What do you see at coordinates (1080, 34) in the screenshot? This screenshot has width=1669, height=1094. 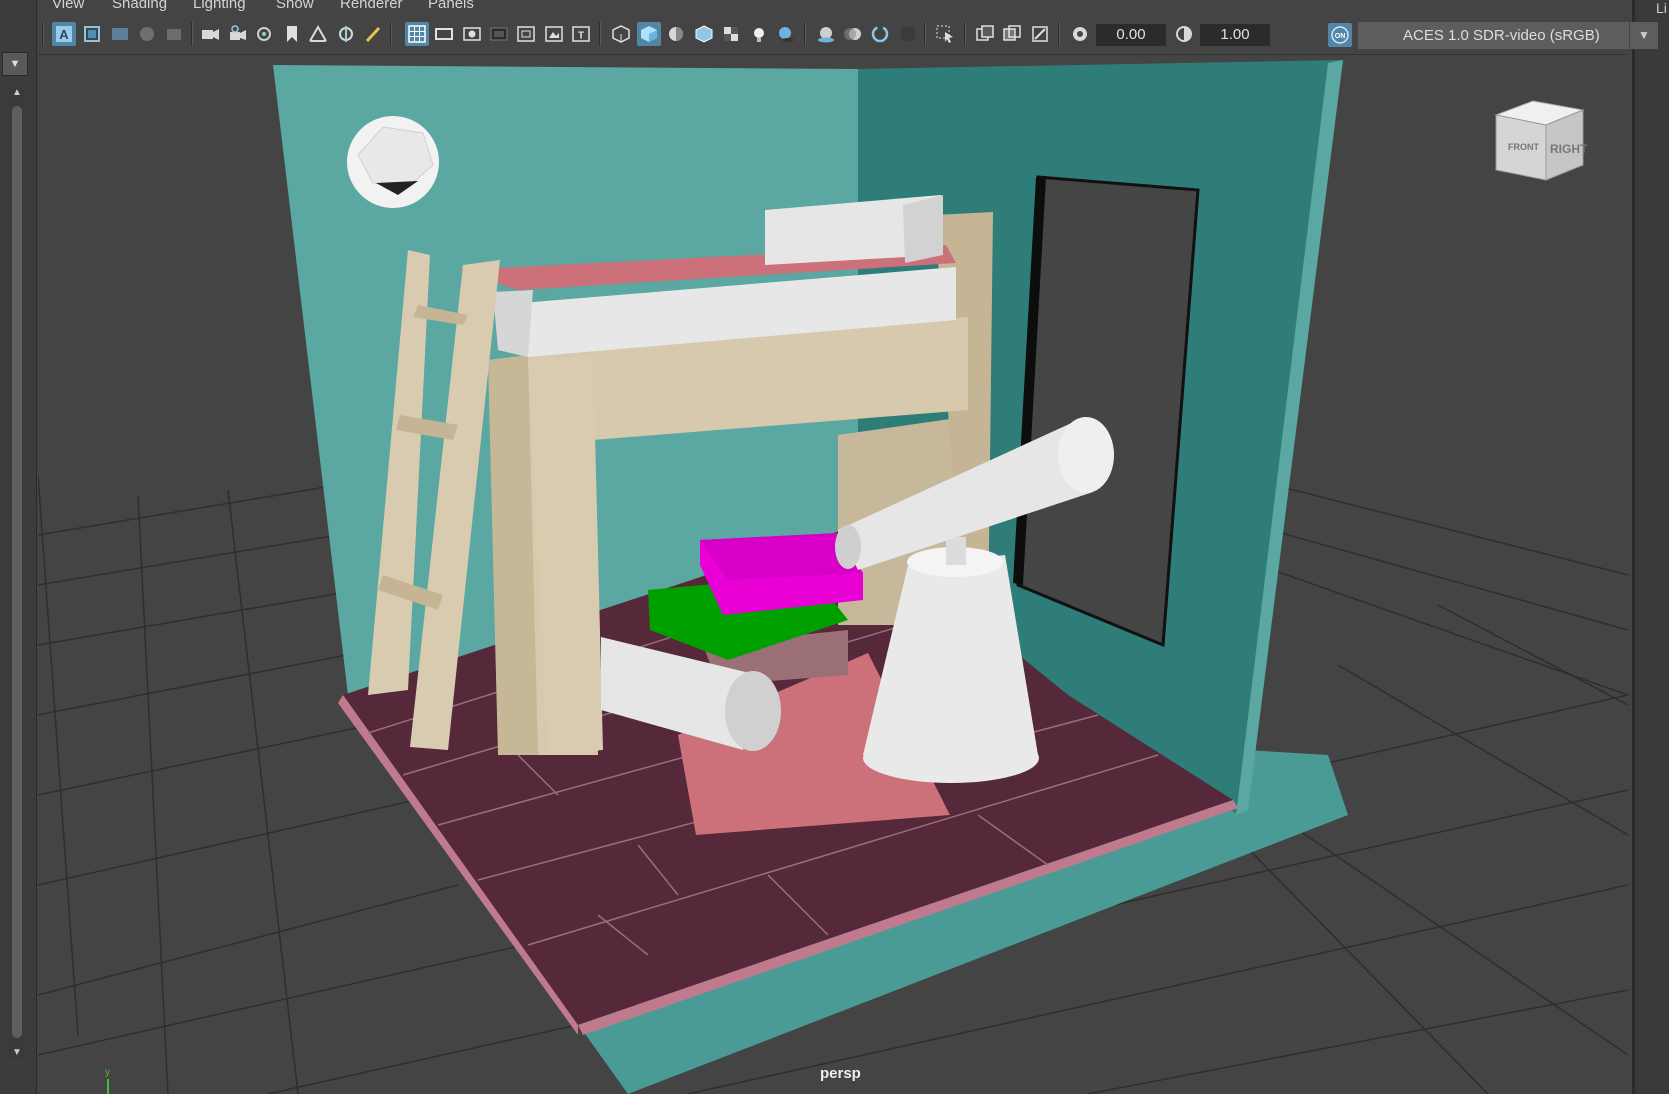 I see `exposure-icon` at bounding box center [1080, 34].